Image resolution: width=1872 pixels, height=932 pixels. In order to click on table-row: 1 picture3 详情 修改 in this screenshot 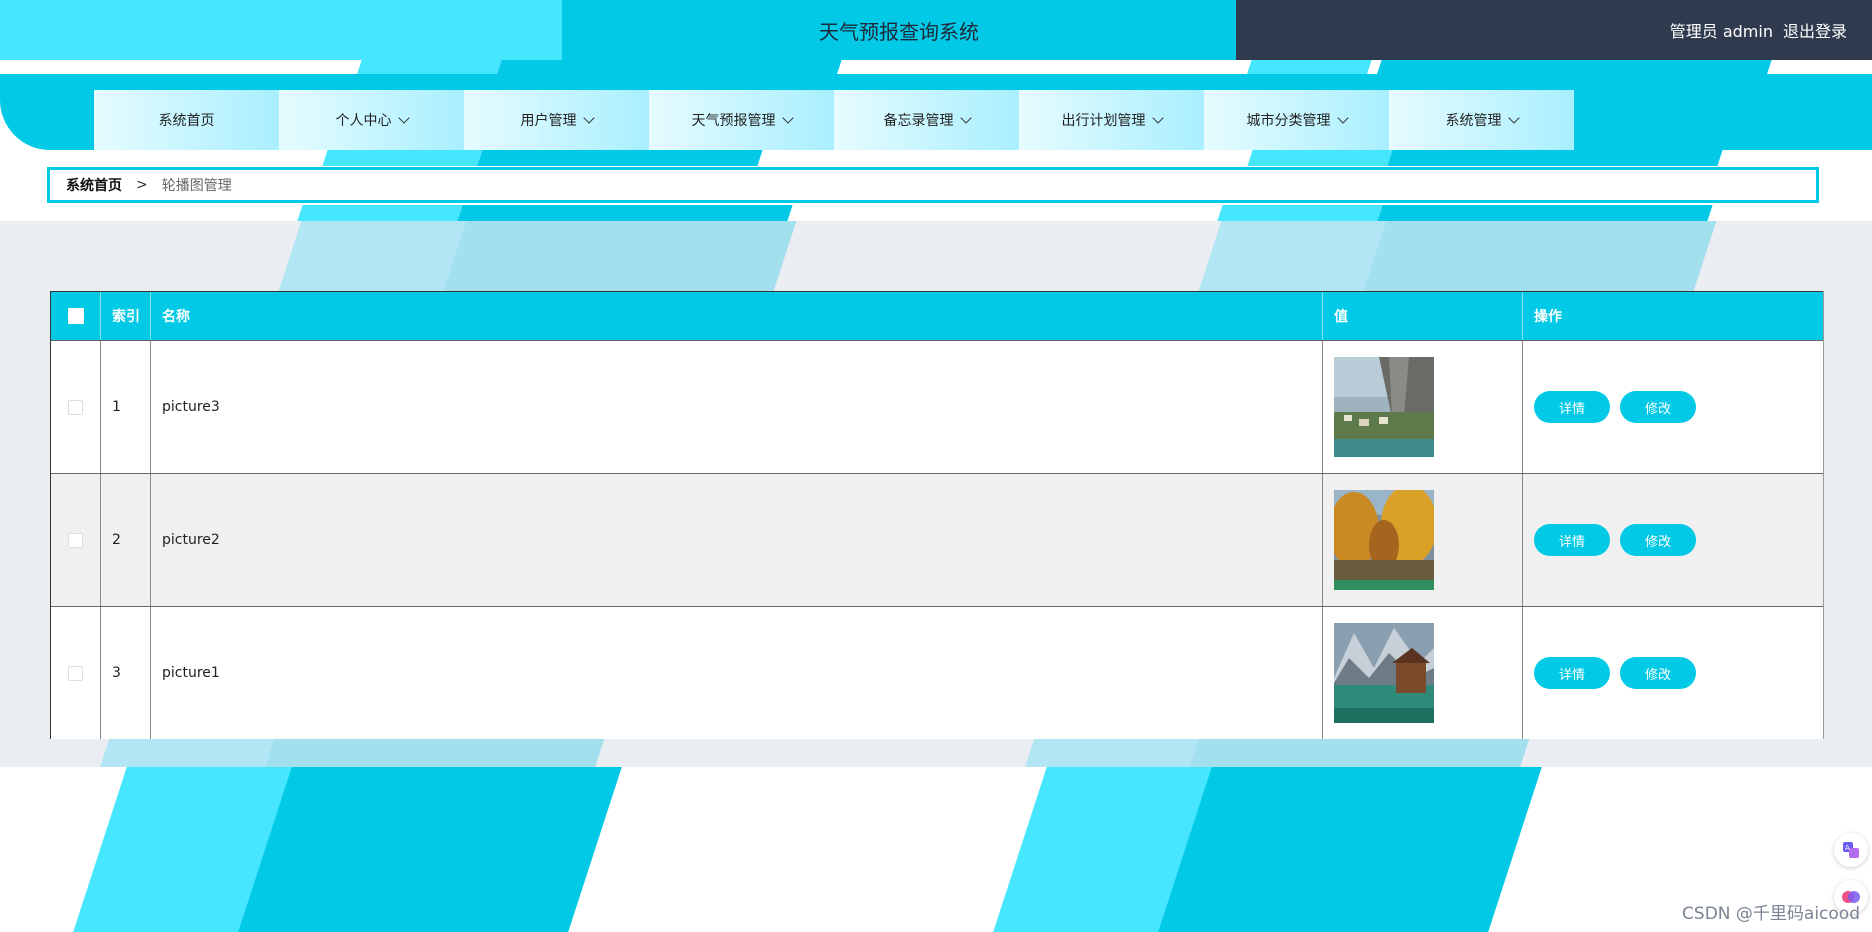, I will do `click(937, 406)`.